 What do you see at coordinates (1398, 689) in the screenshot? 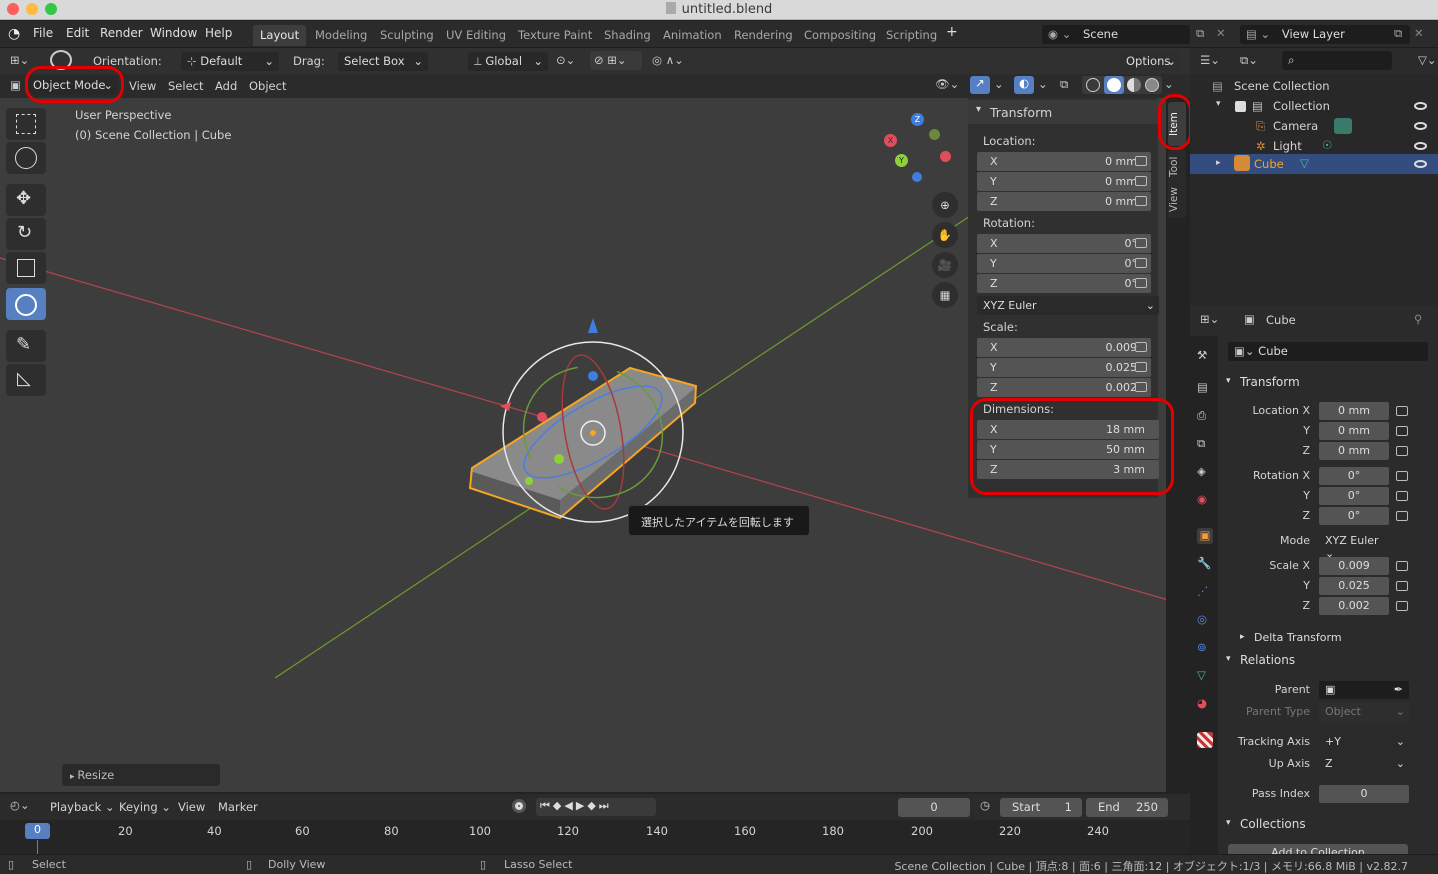
I see `eyedropper-icon: ✒` at bounding box center [1398, 689].